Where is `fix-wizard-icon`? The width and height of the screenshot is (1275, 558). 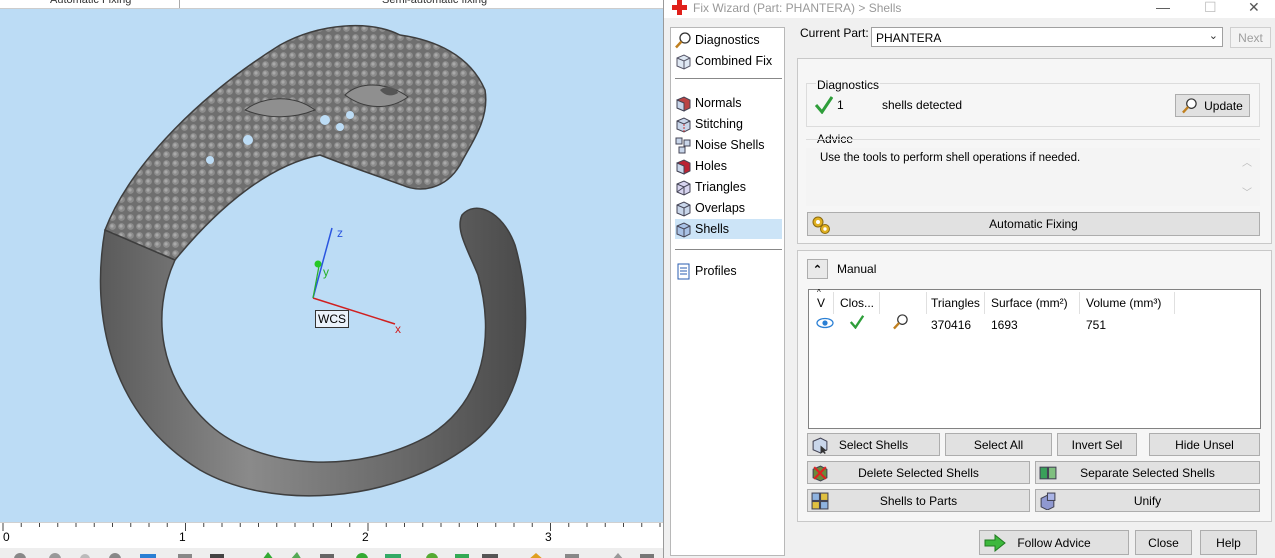 fix-wizard-icon is located at coordinates (679, 7).